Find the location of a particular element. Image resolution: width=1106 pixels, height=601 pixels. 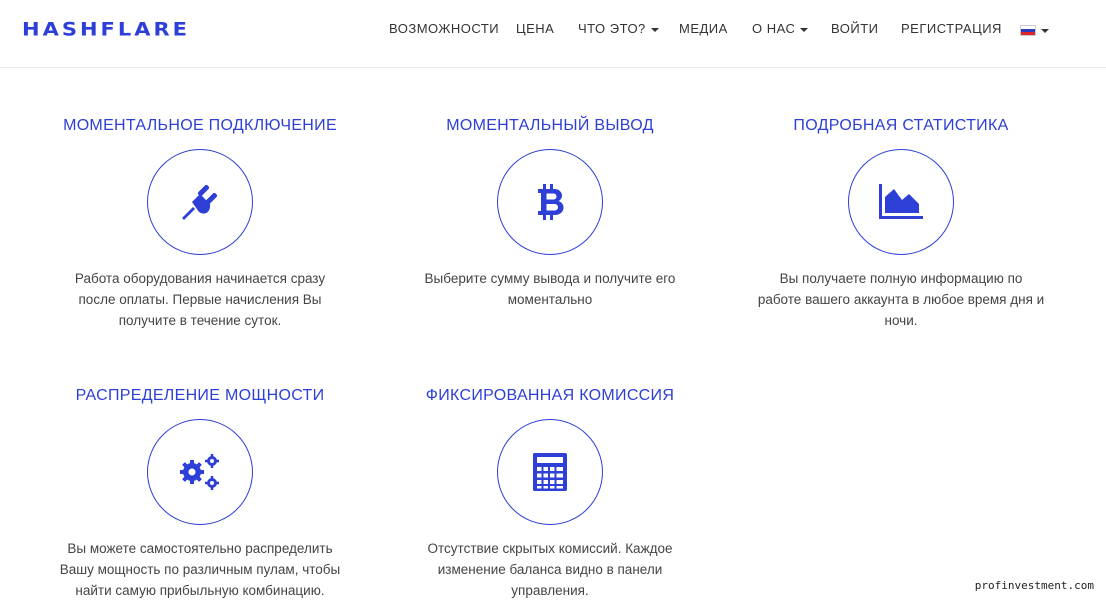

bitcoin-icon is located at coordinates (551, 202).